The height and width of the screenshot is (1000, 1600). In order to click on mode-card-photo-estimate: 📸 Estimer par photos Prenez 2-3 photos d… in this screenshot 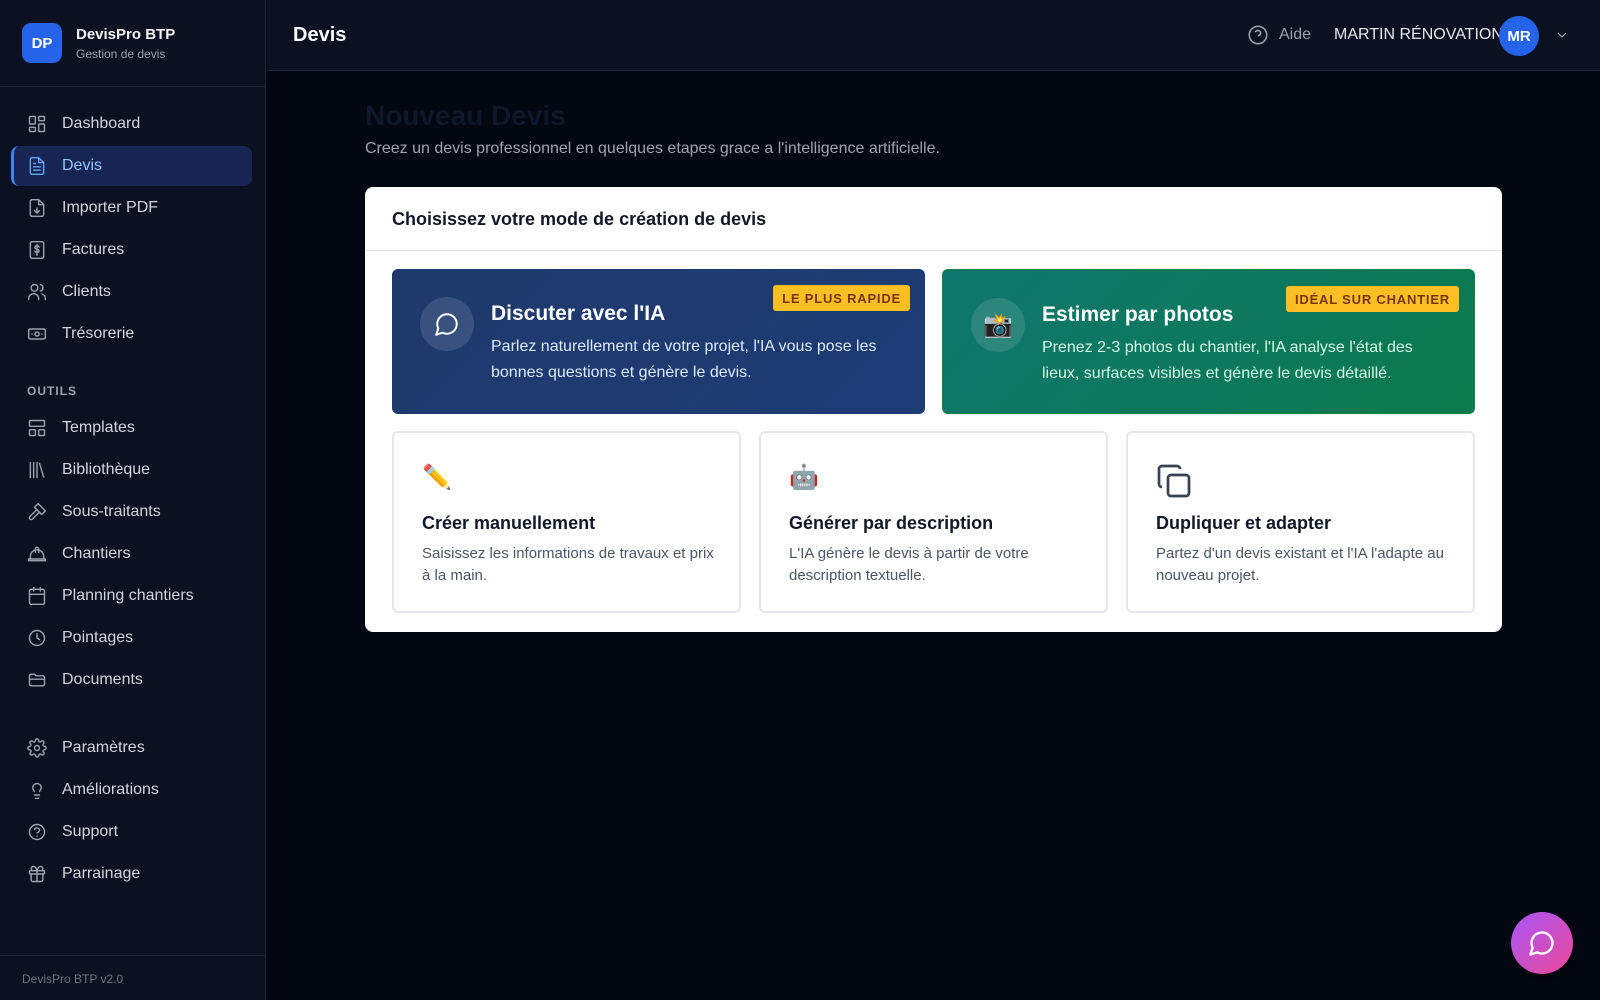, I will do `click(1208, 341)`.